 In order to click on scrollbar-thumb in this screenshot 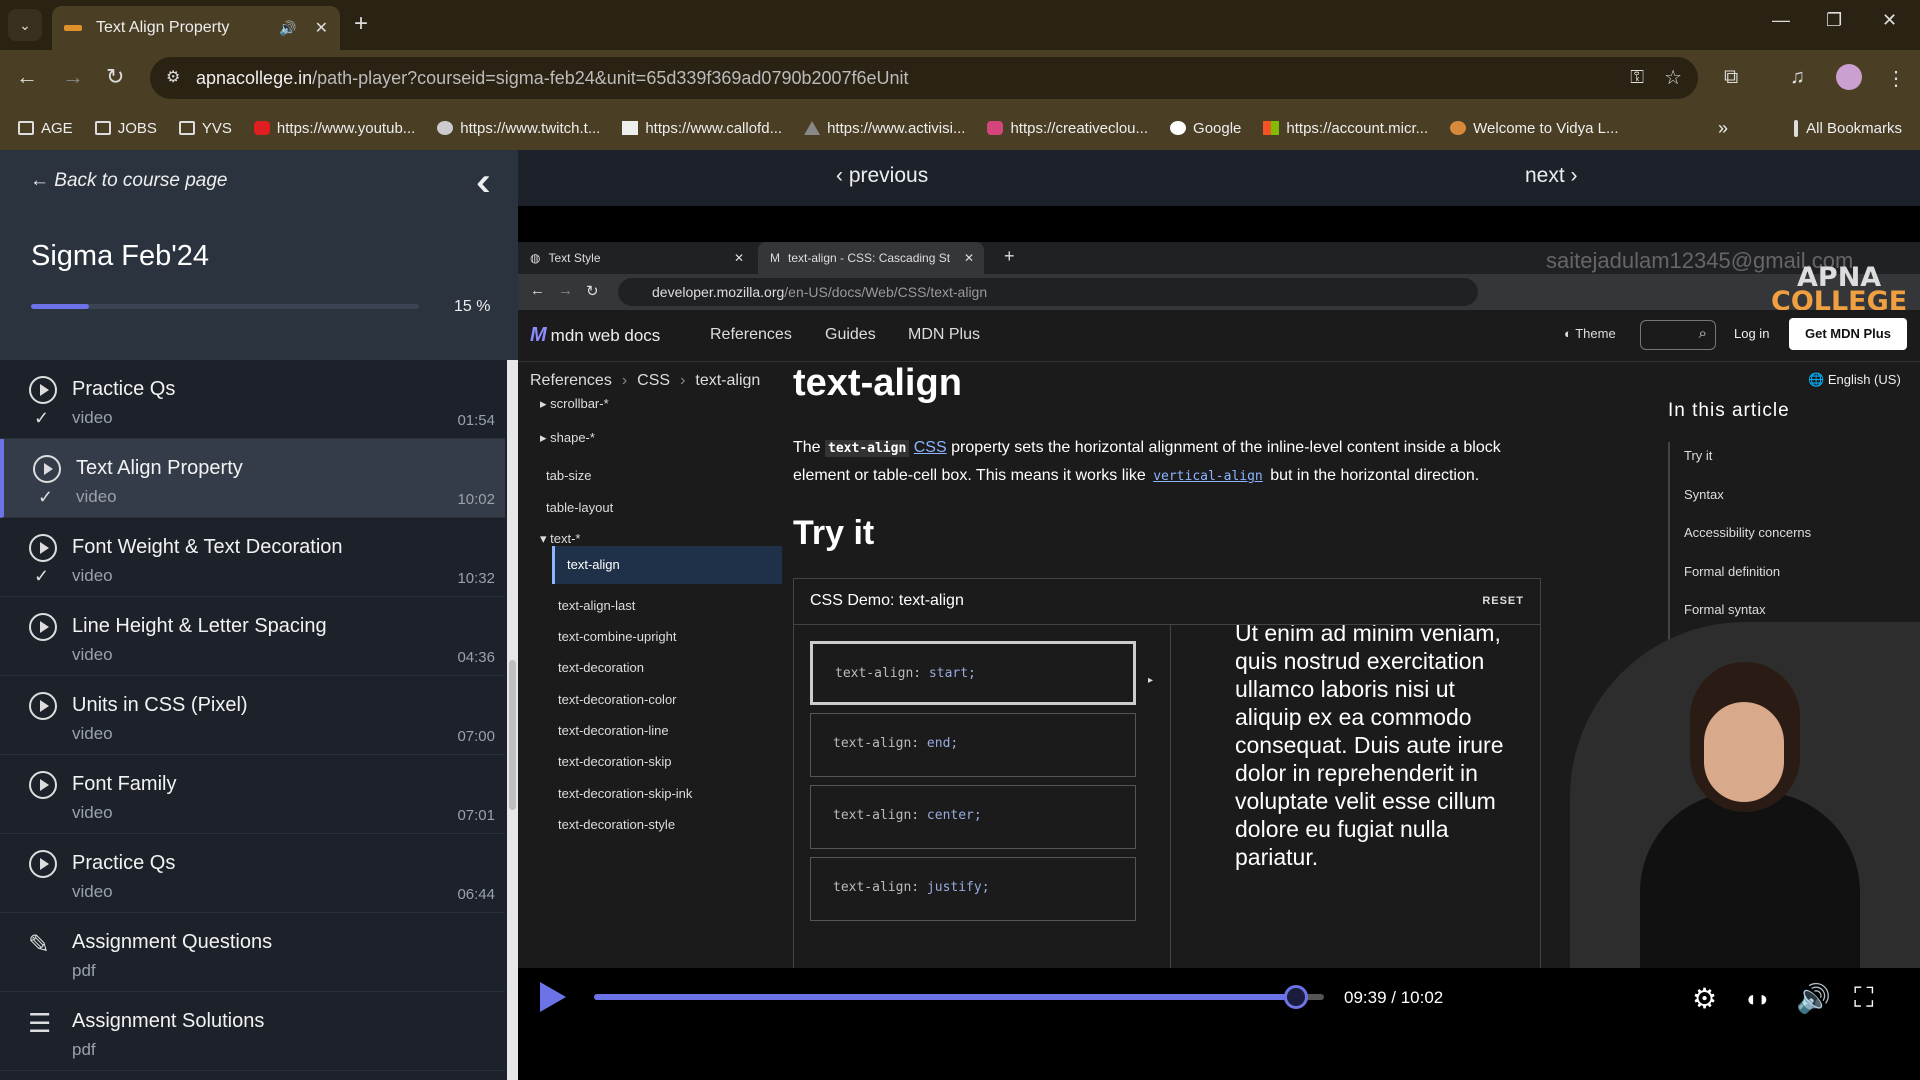, I will do `click(512, 735)`.